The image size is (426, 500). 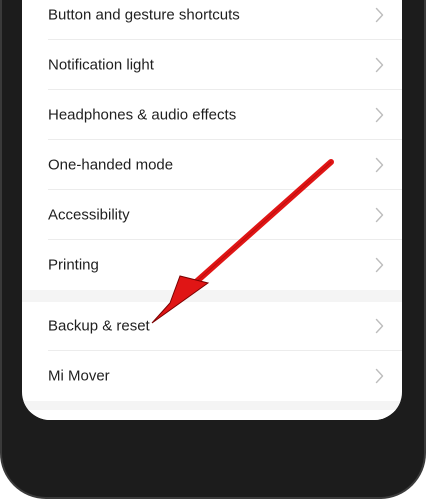 What do you see at coordinates (212, 65) in the screenshot?
I see `settings-item-notification-light: Notification light` at bounding box center [212, 65].